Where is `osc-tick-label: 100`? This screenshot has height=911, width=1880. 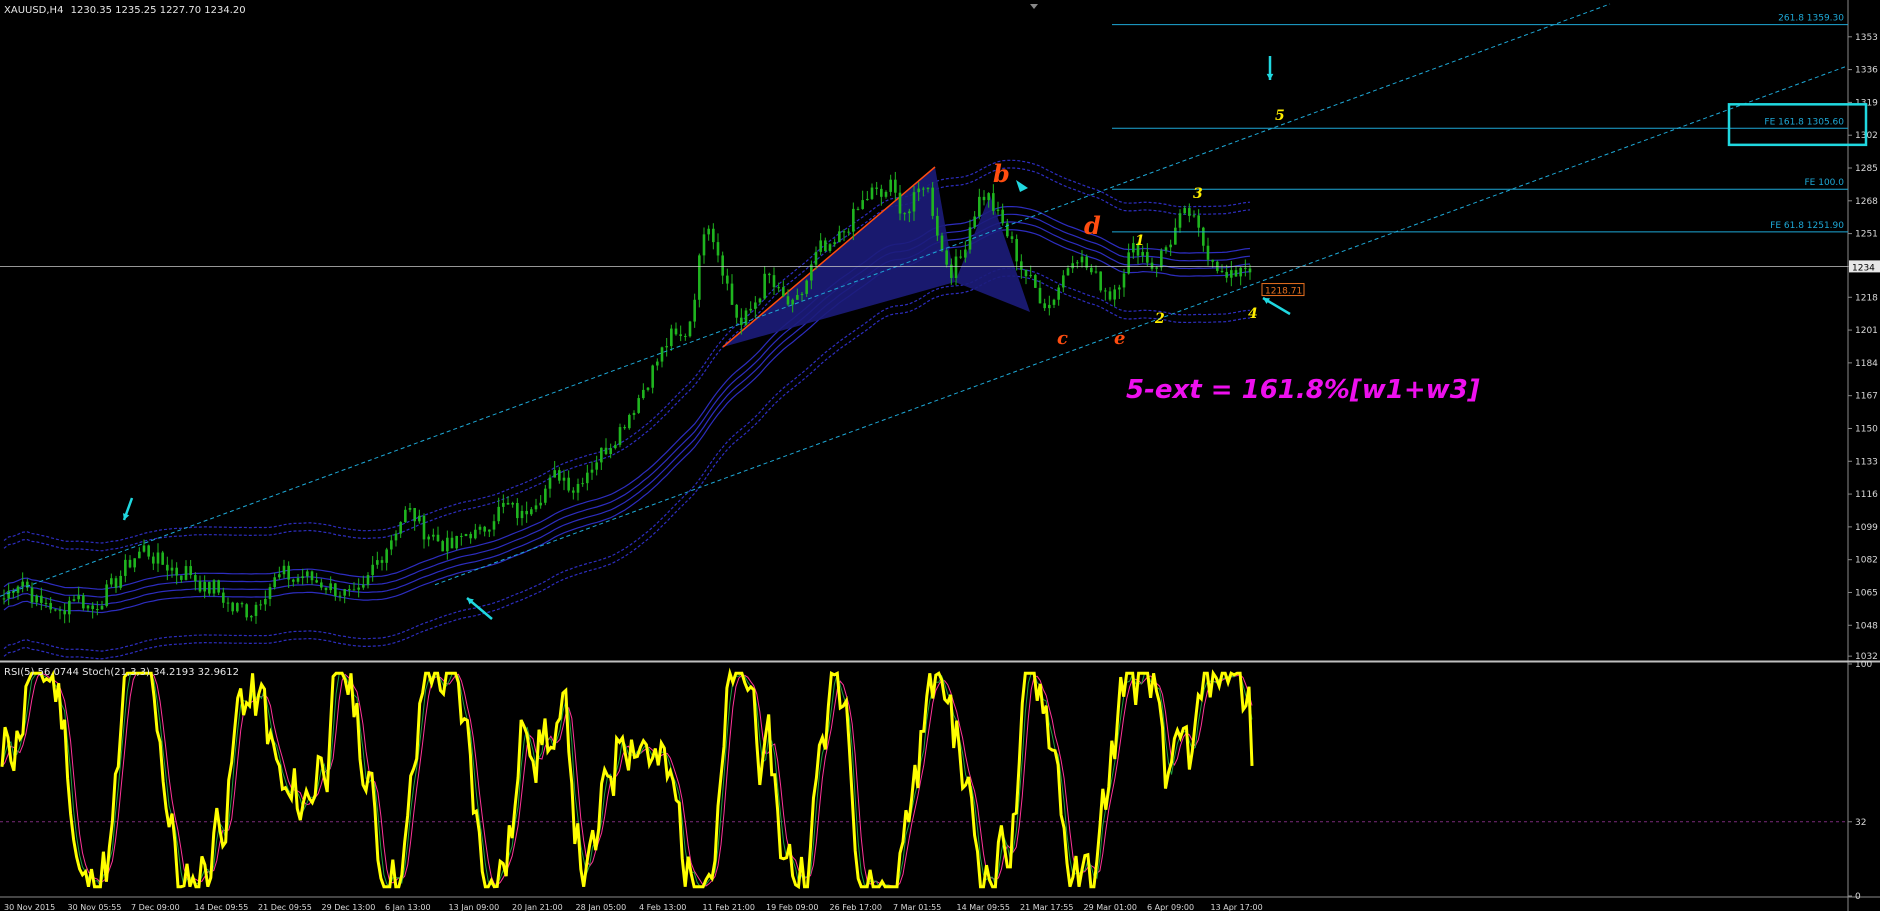 osc-tick-label: 100 is located at coordinates (1863, 665).